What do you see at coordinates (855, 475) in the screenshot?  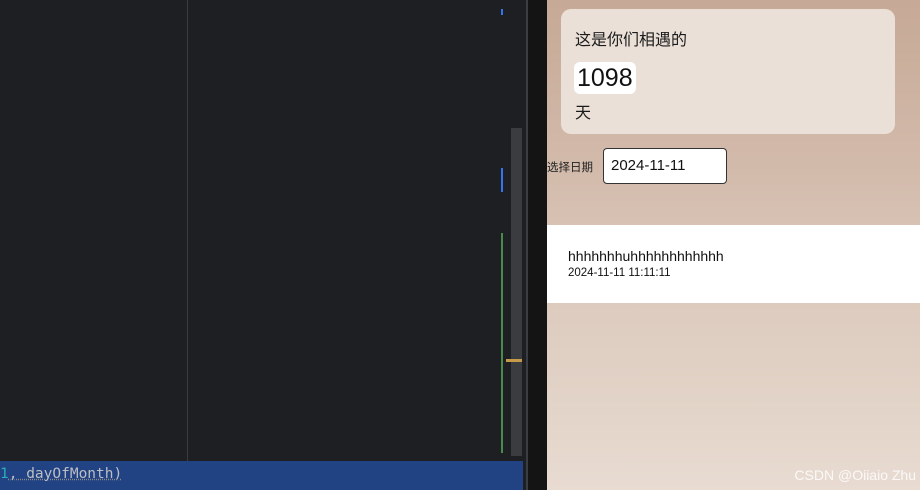 I see `watermark: CSDN @Oiiaio Zhu` at bounding box center [855, 475].